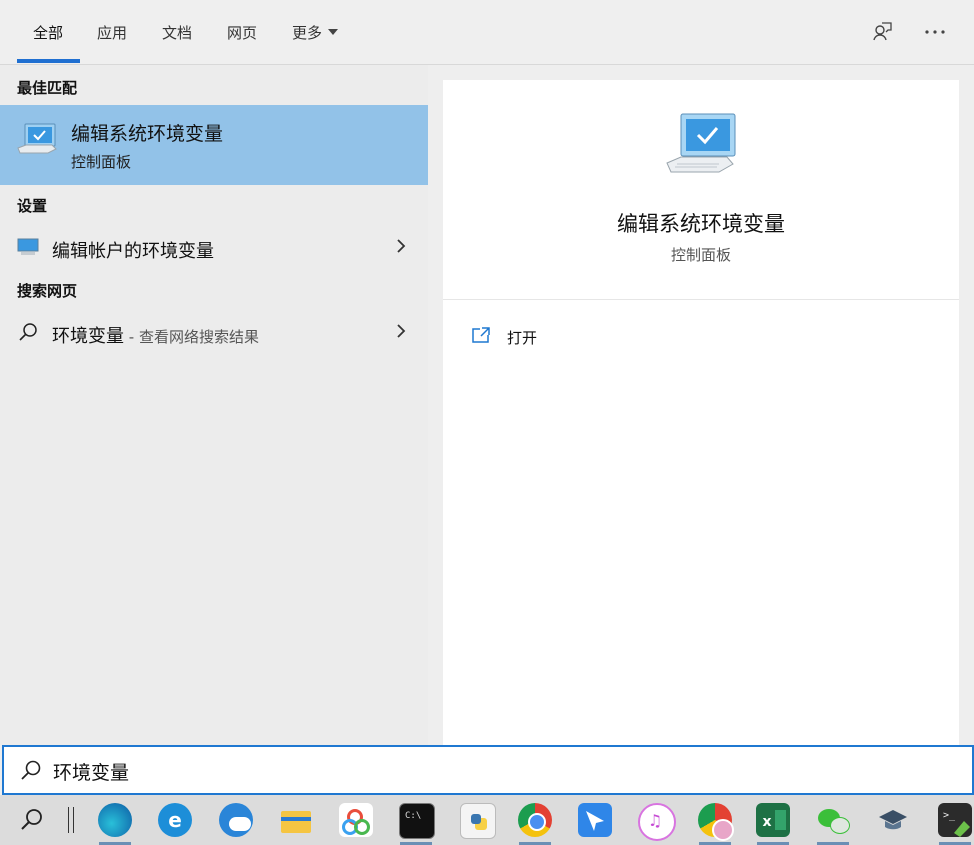 This screenshot has width=974, height=845. What do you see at coordinates (716, 822) in the screenshot?
I see `chrome-profile-icon` at bounding box center [716, 822].